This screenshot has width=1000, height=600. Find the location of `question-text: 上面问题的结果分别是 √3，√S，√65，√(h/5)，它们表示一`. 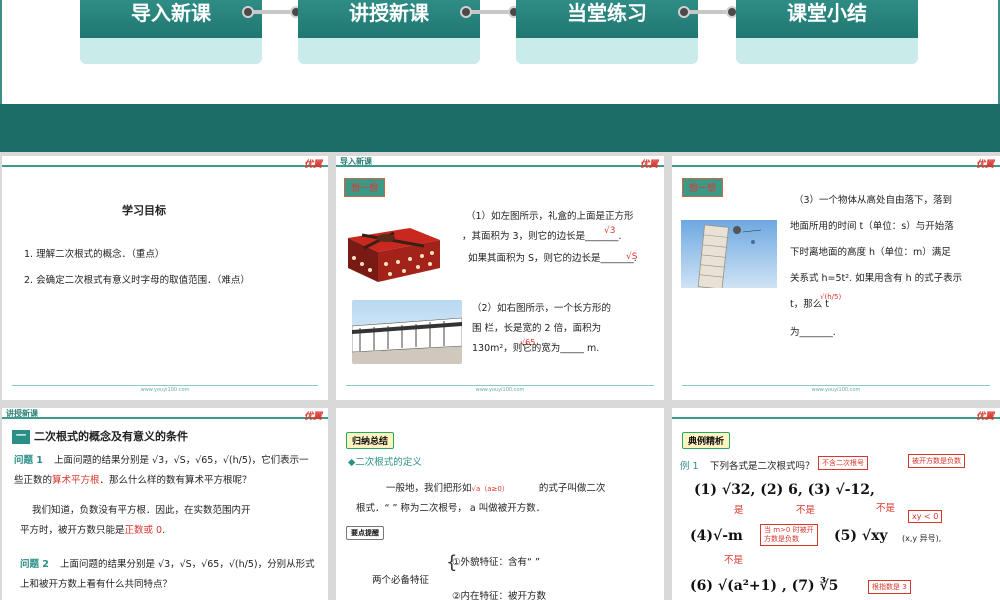

question-text: 上面问题的结果分别是 √3，√S，√65，√(h/5)，它们表示一 is located at coordinates (181, 460).